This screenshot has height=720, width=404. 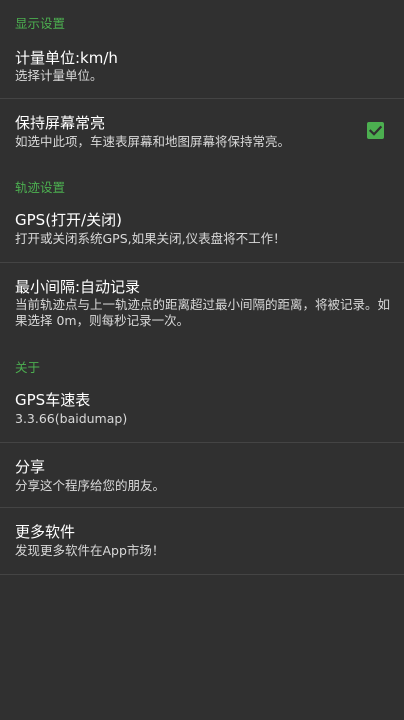 I want to click on pref-keep-screen-on: 保持屏幕常亮 如选中此项，车速表屏幕和地图屏幕将保持常亮。, so click(x=202, y=131).